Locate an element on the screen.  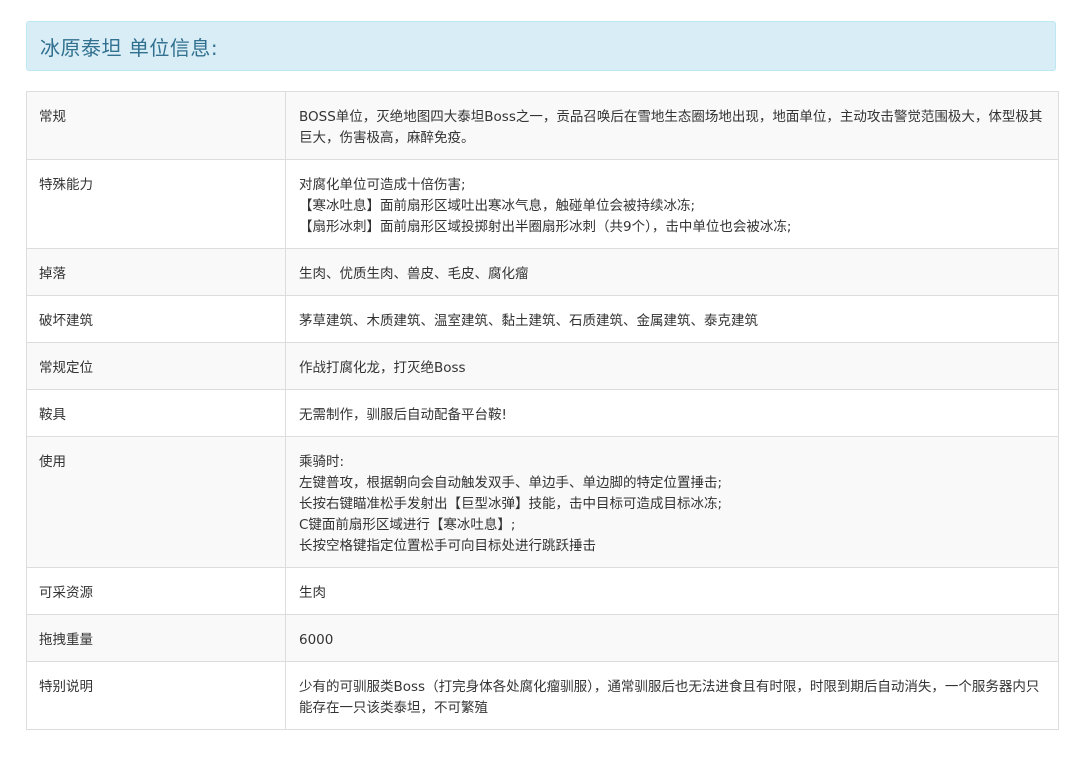
row-value: 作战打腐化龙，打灭绝Boss is located at coordinates (672, 366).